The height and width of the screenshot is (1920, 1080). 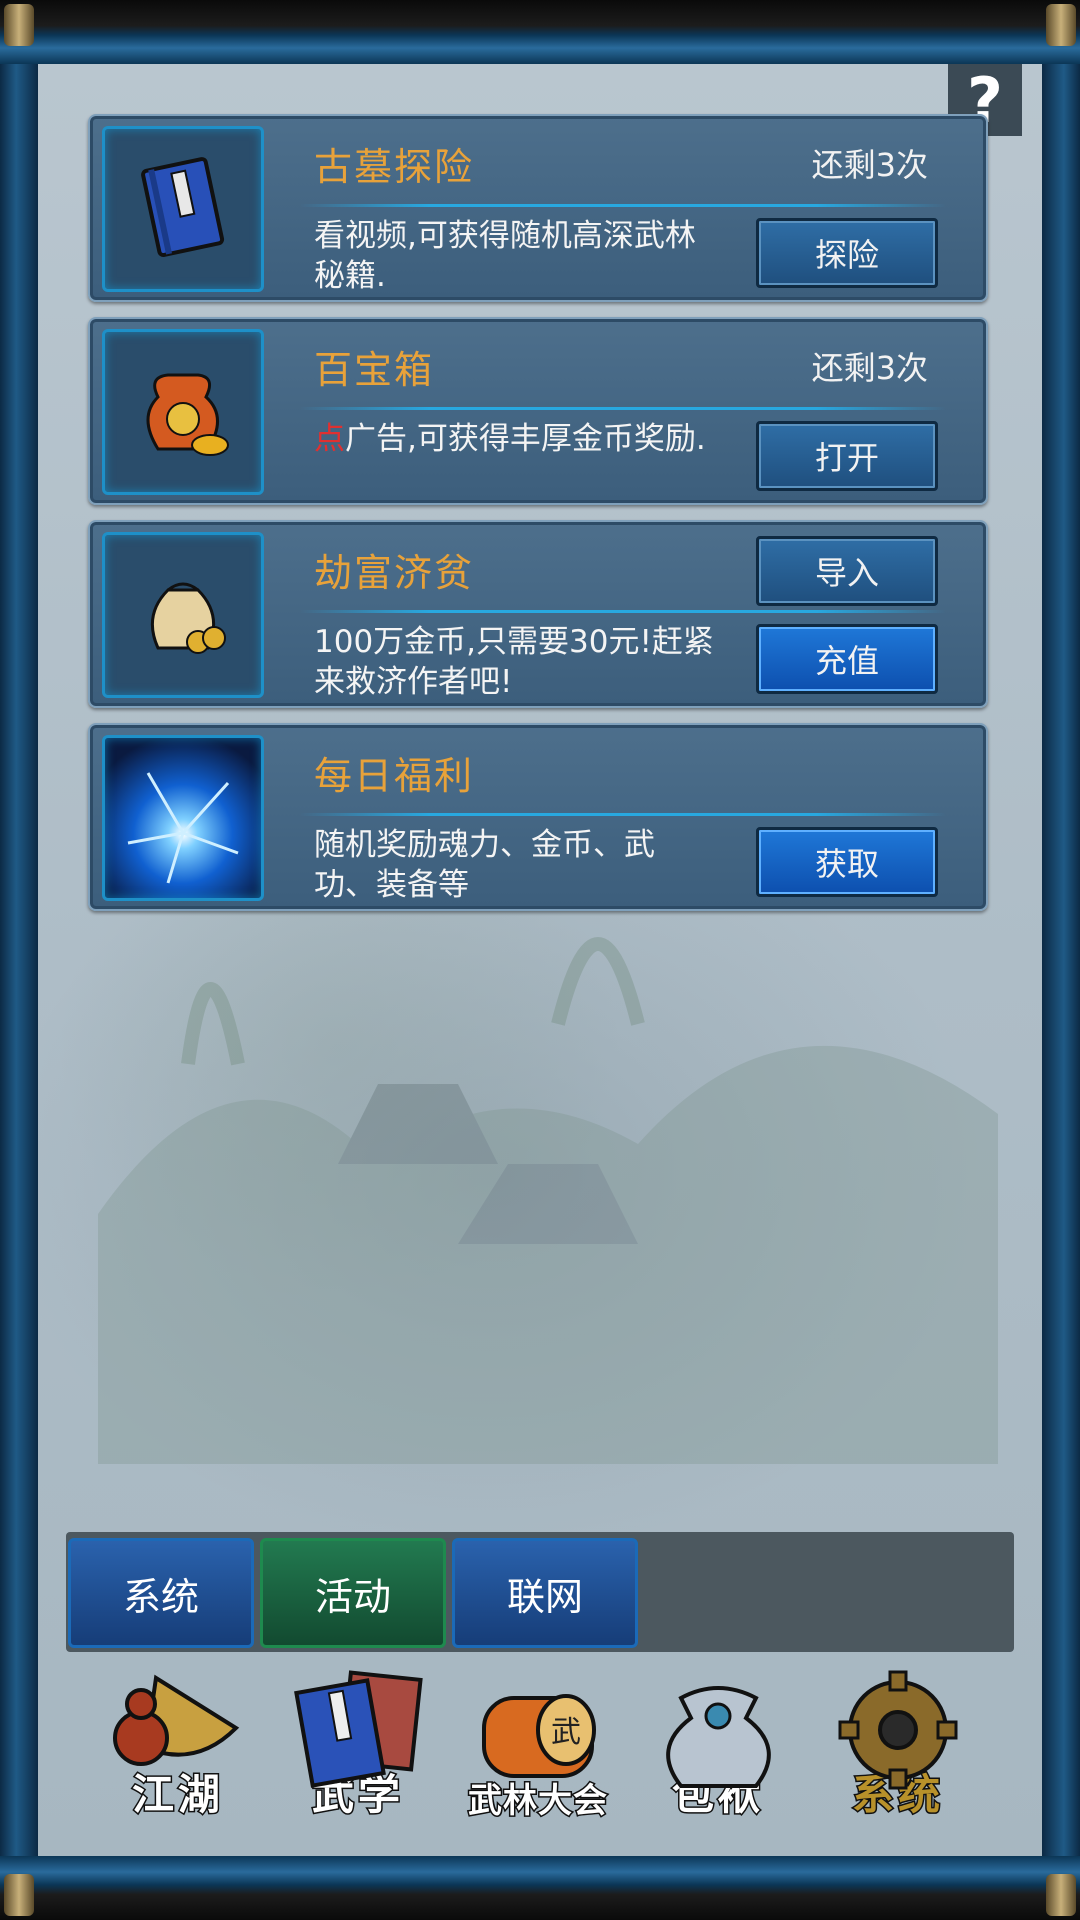 I want to click on svg-text: 武, so click(x=566, y=1732).